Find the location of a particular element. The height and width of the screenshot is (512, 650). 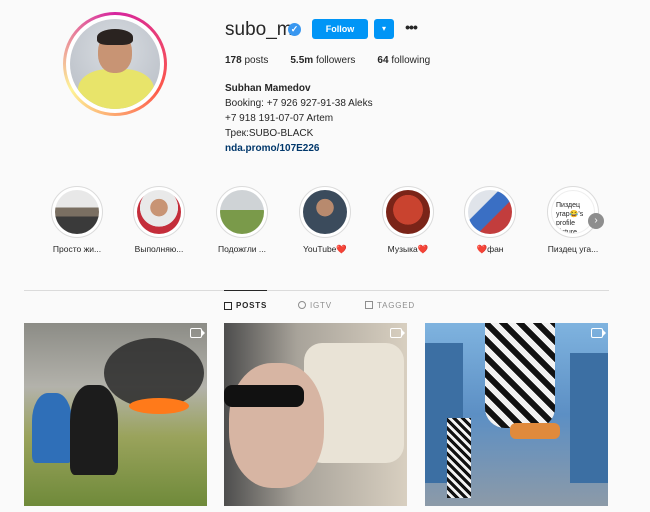

profile-stats: 178 posts 5.5m followers 64 following is located at coordinates (338, 60).